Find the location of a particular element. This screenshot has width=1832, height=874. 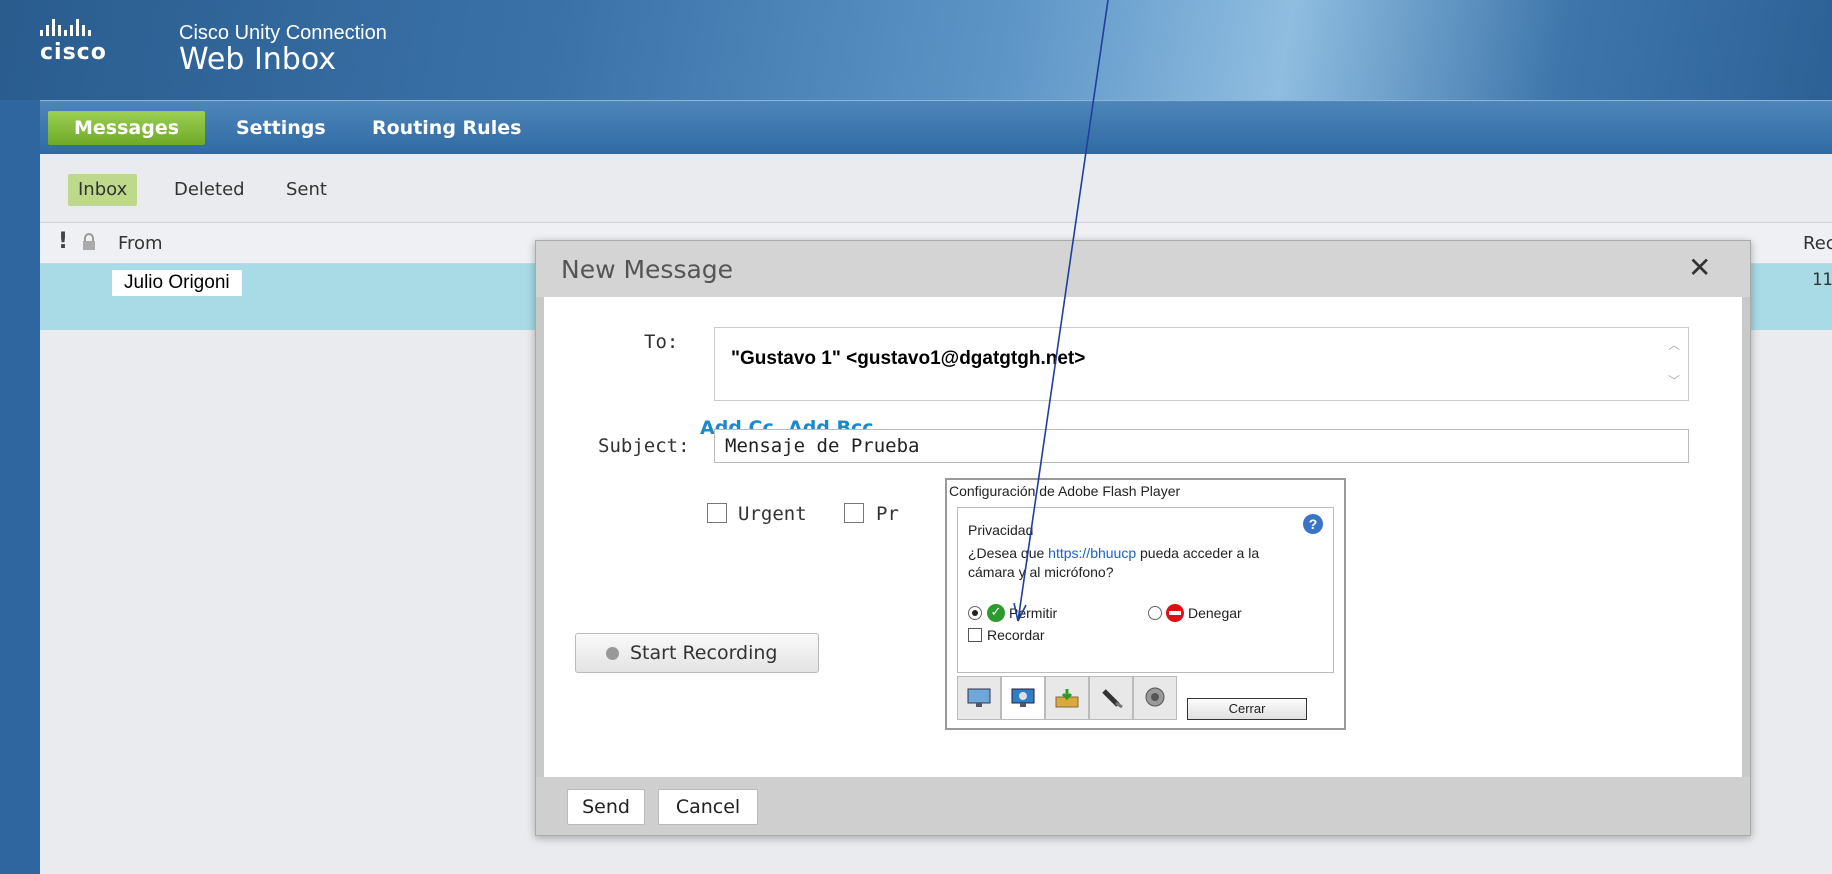

deny-icon is located at coordinates (1175, 613).